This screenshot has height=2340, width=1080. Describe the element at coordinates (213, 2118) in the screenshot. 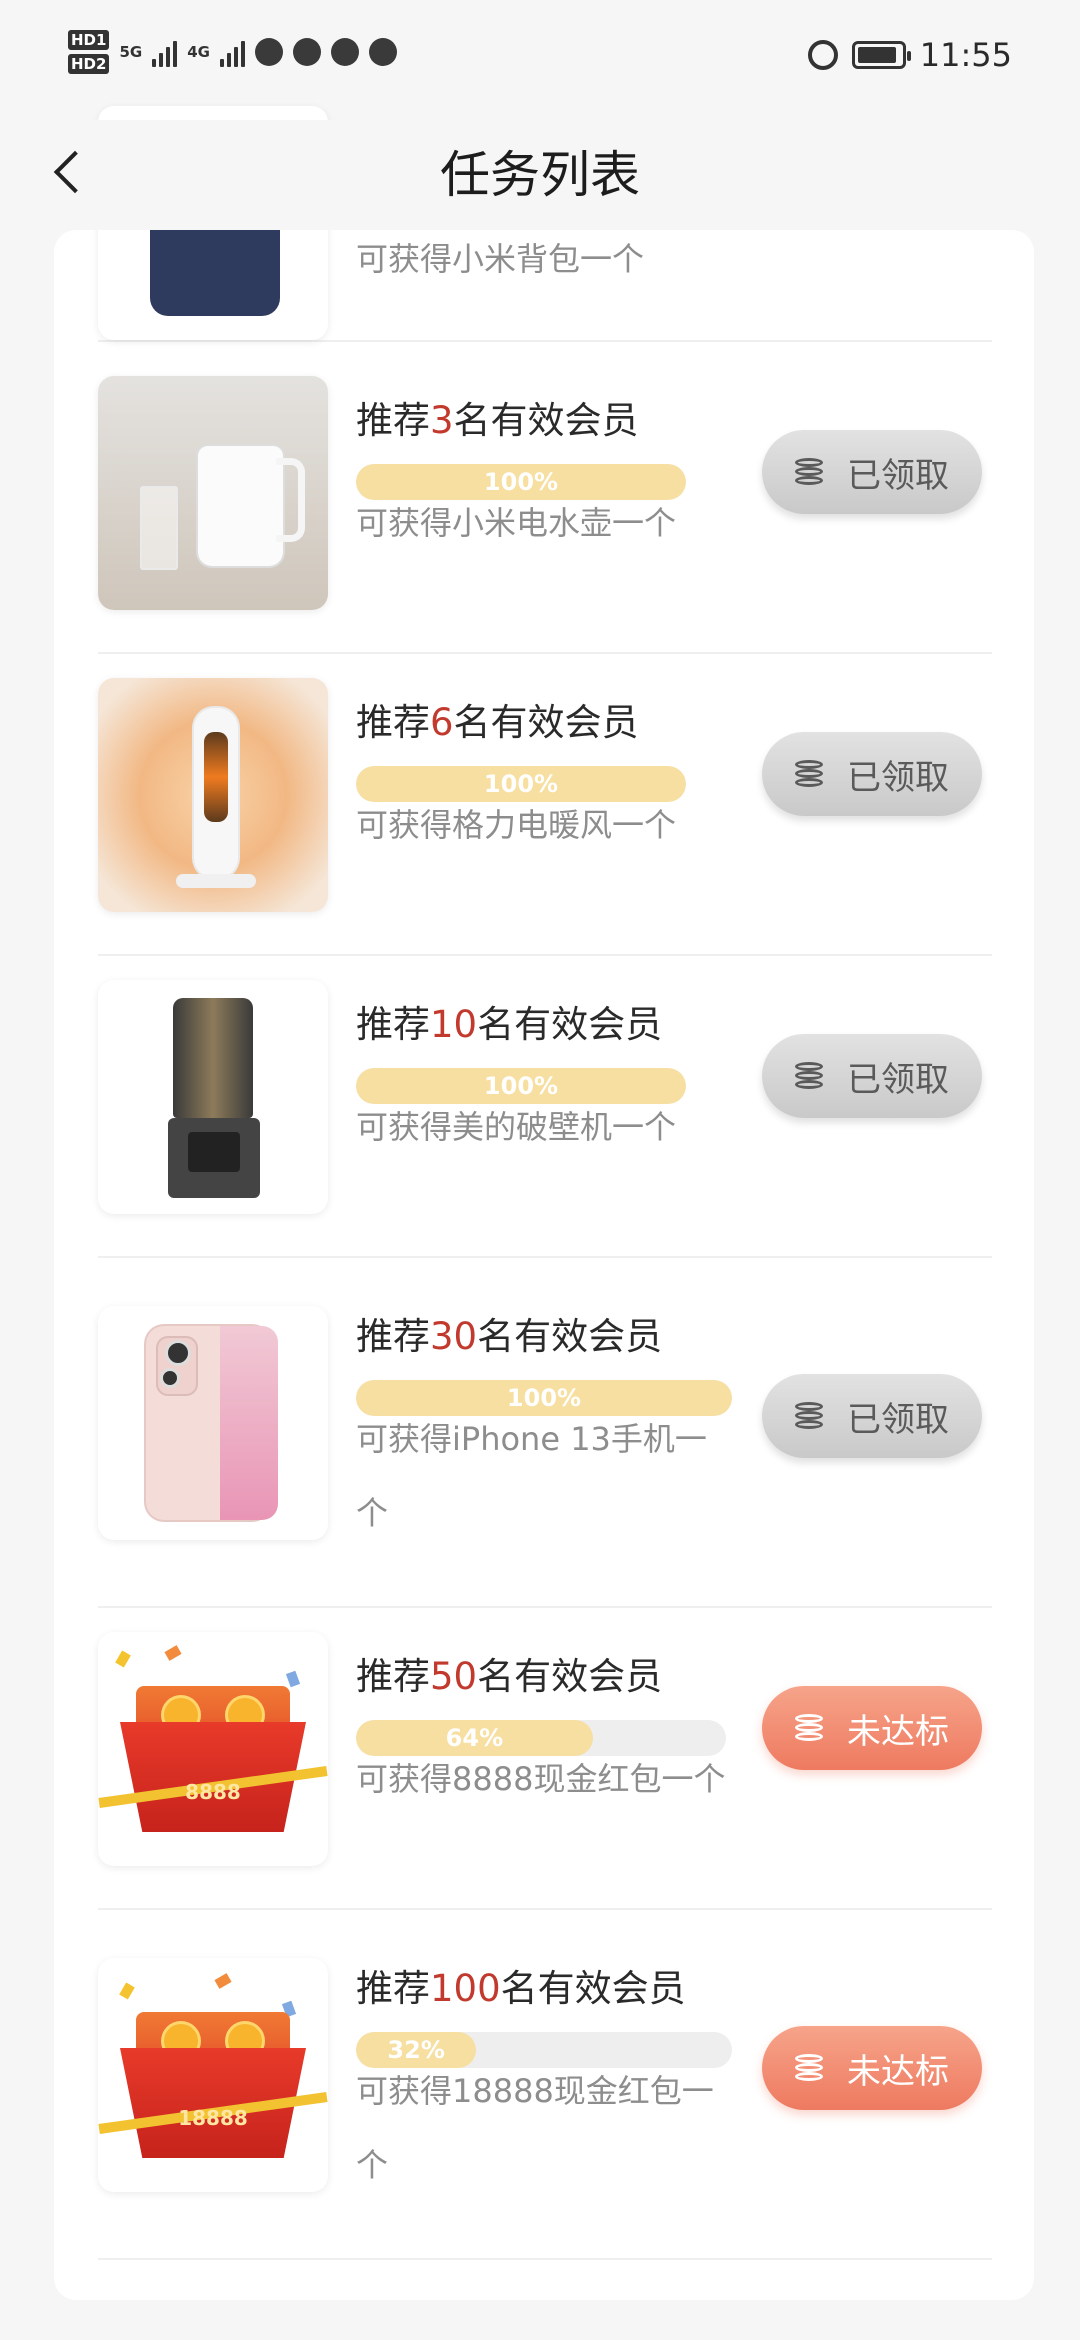

I see `red-envelope-amount: 18888` at that location.